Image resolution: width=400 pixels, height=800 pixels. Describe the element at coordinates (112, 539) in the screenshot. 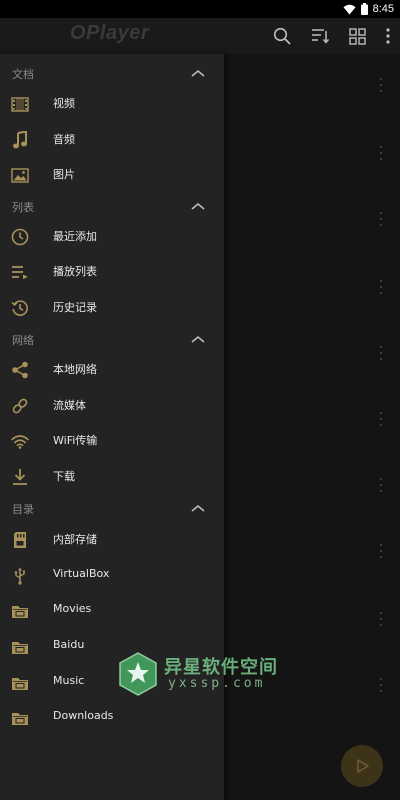

I see `drawer-item-internal-storage: 内部存储` at that location.